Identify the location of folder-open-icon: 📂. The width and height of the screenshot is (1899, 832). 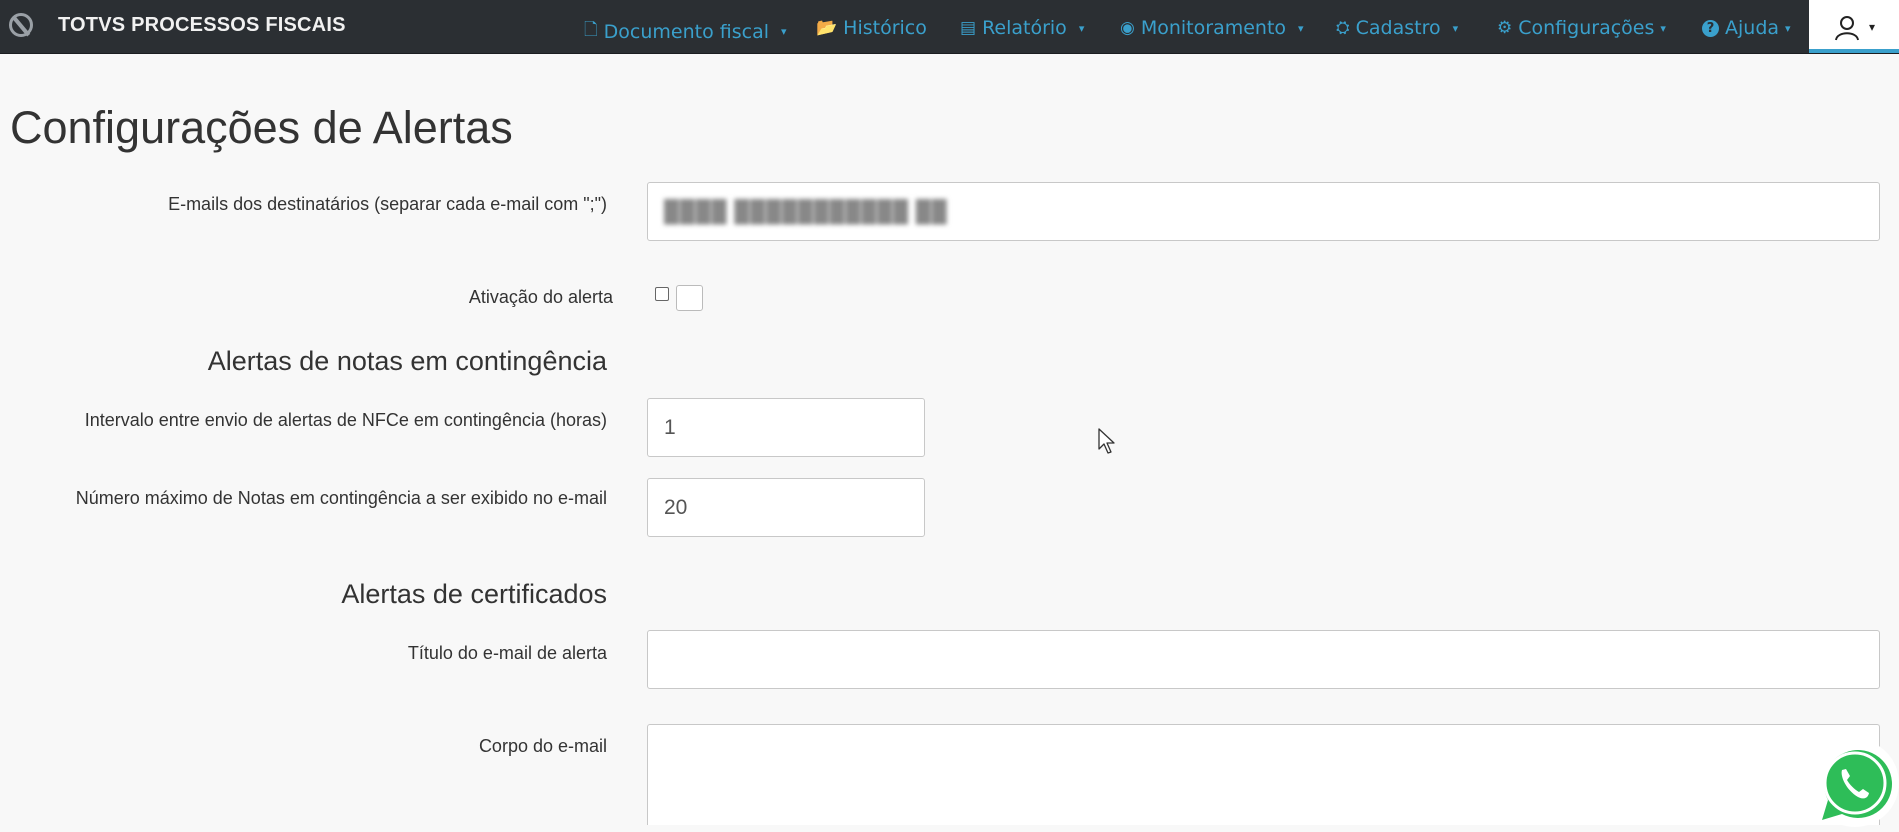
(827, 28).